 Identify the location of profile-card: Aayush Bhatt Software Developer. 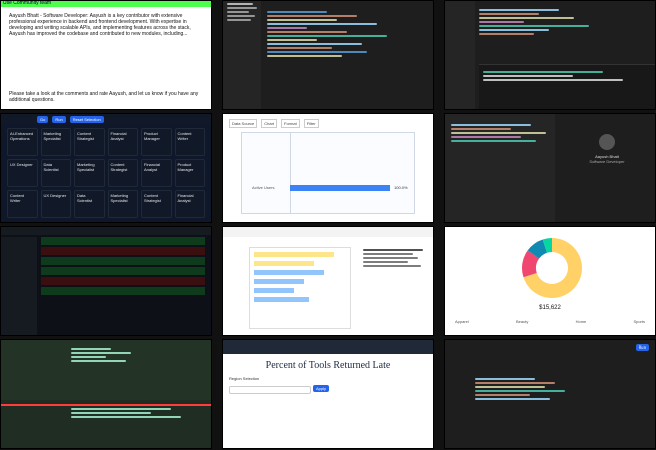
(607, 149).